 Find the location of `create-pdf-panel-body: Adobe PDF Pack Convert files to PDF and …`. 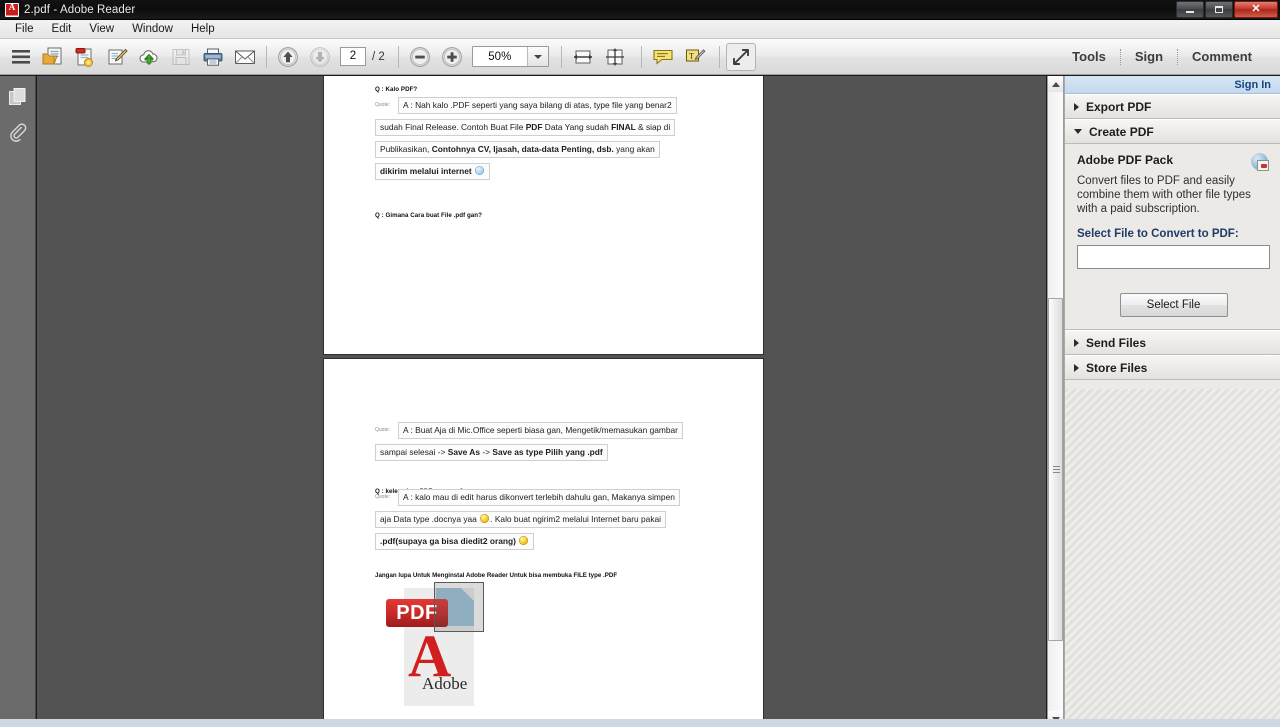

create-pdf-panel-body: Adobe PDF Pack Convert files to PDF and … is located at coordinates (1172, 237).